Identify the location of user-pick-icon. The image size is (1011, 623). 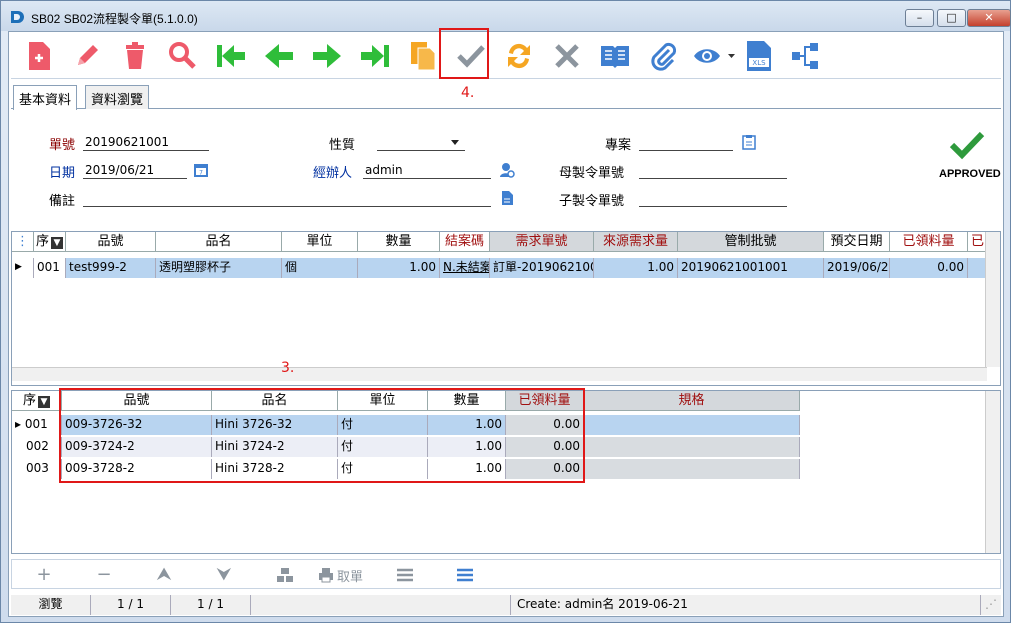
(507, 170).